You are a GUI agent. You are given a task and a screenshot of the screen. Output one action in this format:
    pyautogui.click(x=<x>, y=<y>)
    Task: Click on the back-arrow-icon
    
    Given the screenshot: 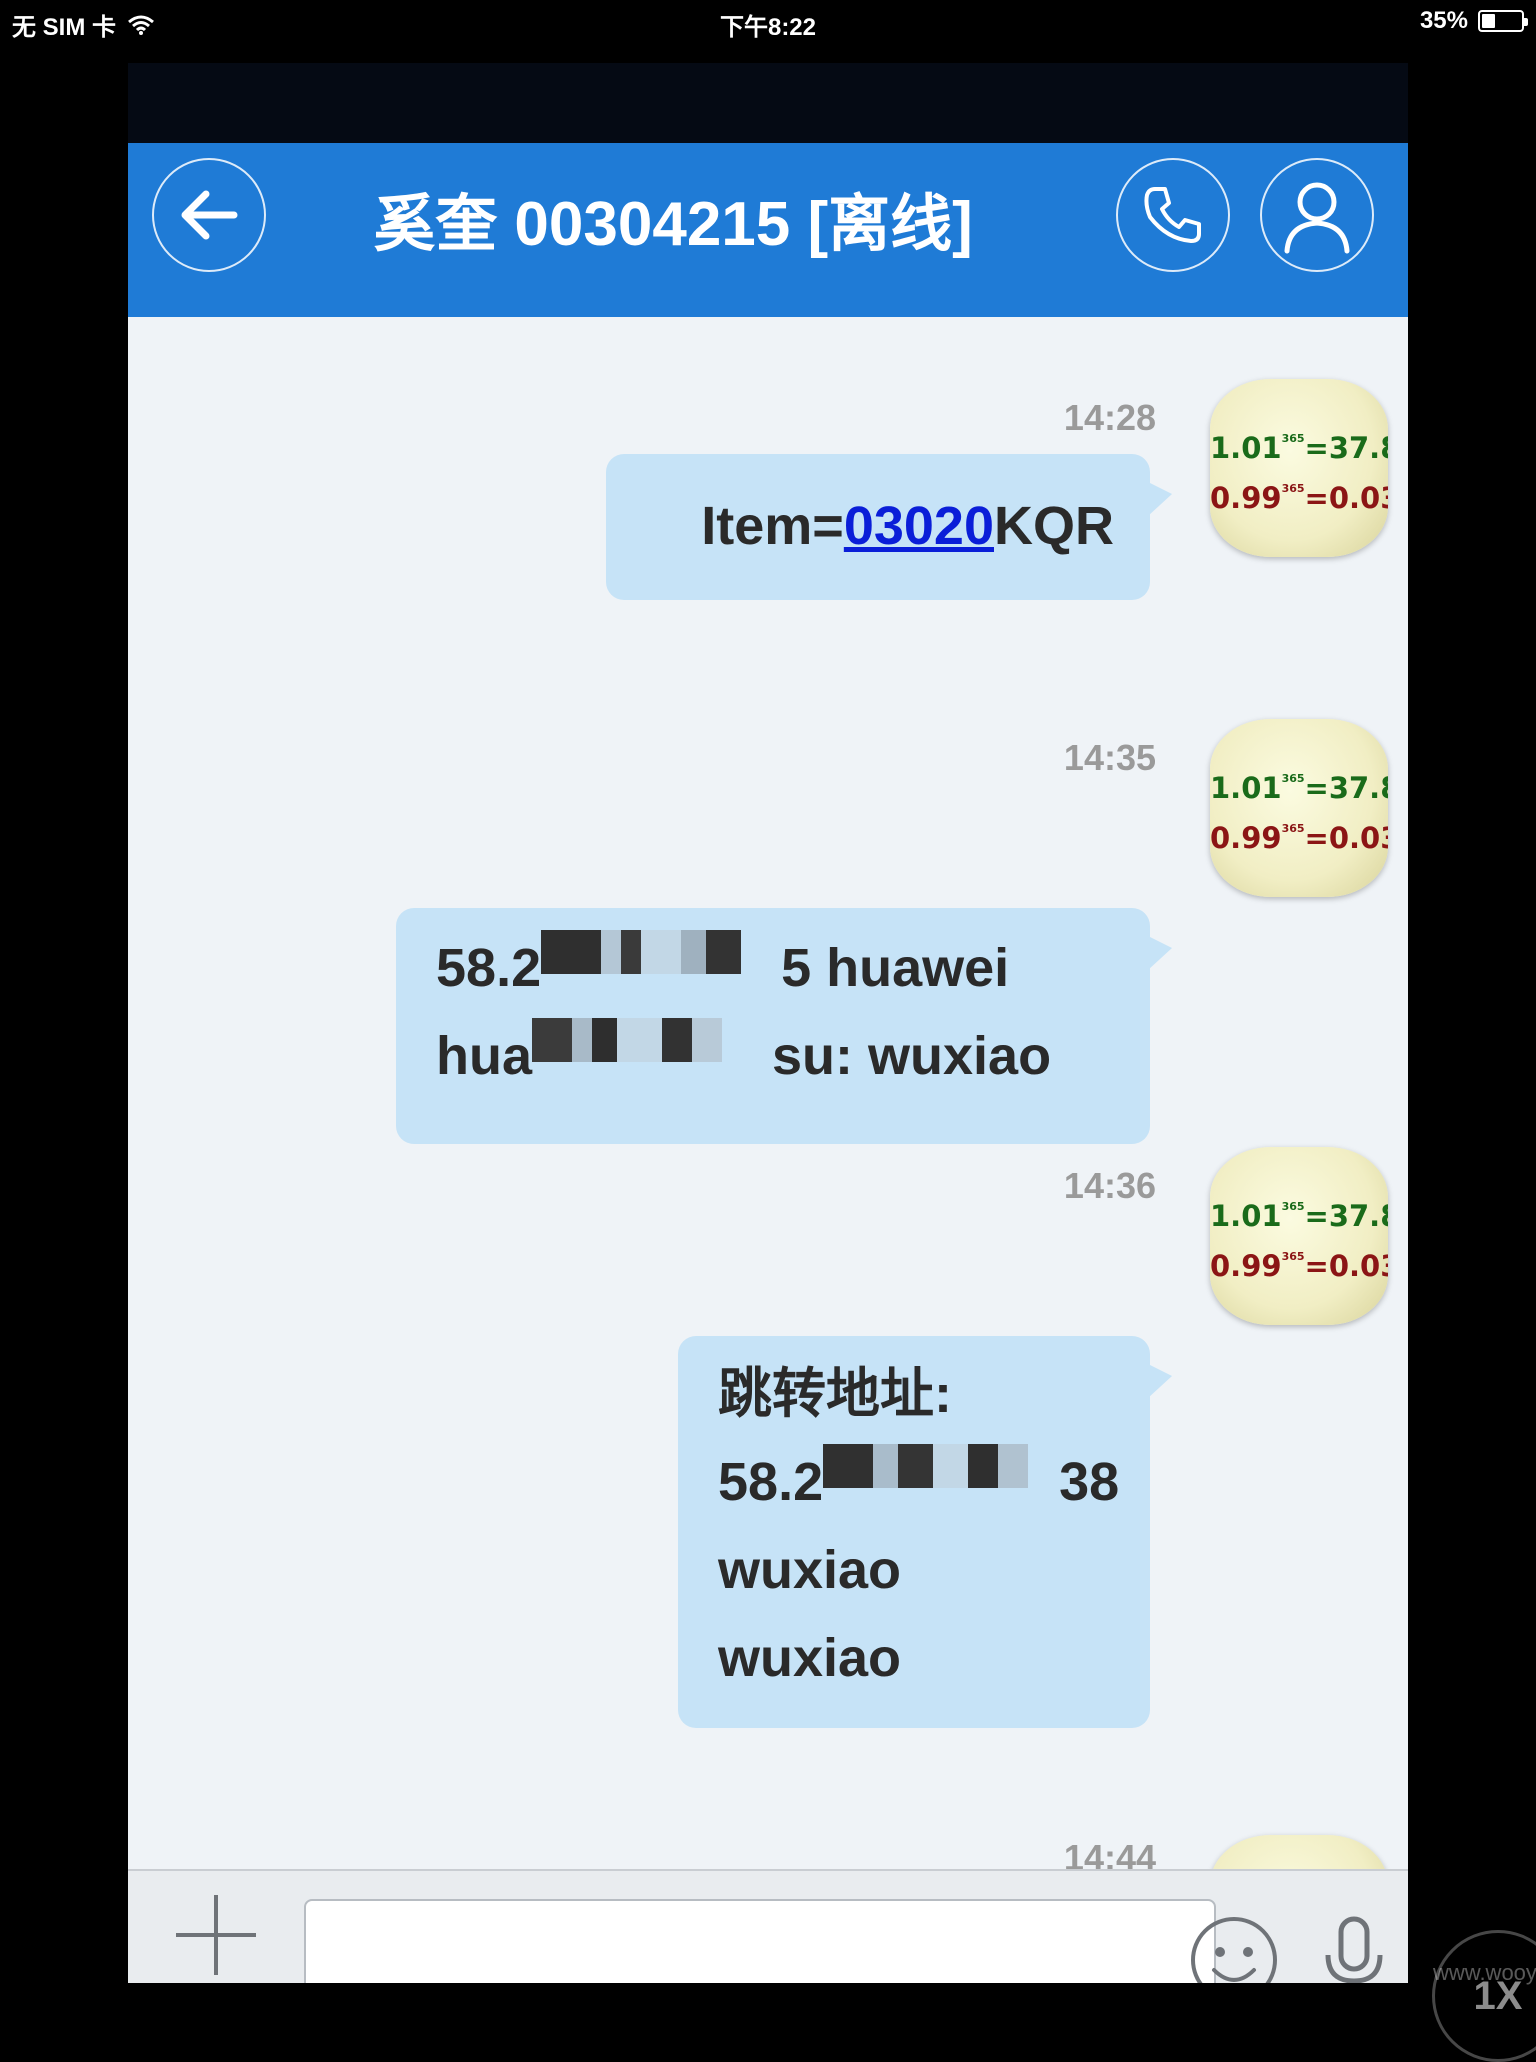 What is the action you would take?
    pyautogui.click(x=209, y=215)
    